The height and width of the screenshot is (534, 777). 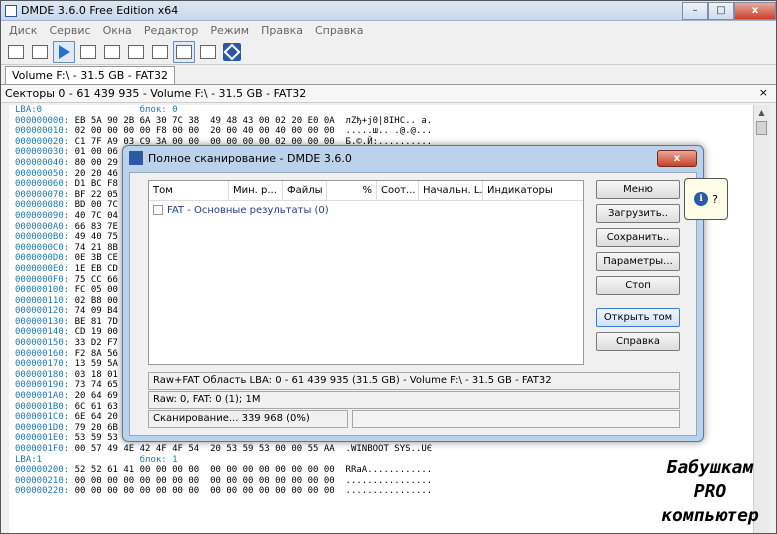 I want to click on help-question-mark: ?, so click(x=715, y=199).